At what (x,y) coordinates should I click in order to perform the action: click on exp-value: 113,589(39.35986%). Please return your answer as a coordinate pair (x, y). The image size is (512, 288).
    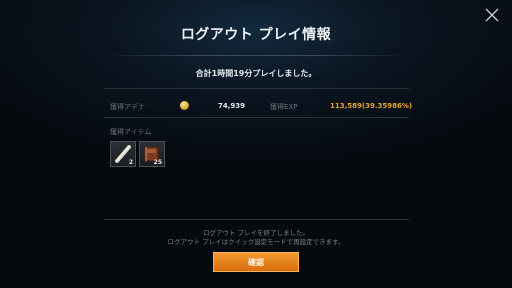
    Looking at the image, I should click on (371, 106).